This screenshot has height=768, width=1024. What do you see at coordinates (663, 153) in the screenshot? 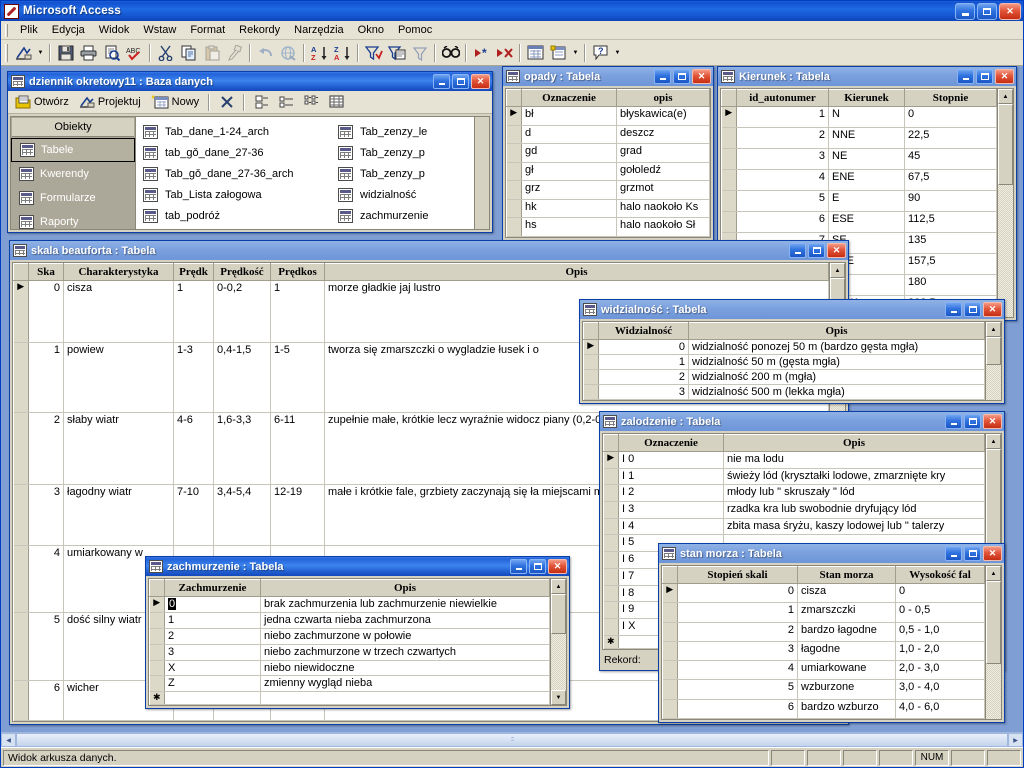
I see `cell: grad` at bounding box center [663, 153].